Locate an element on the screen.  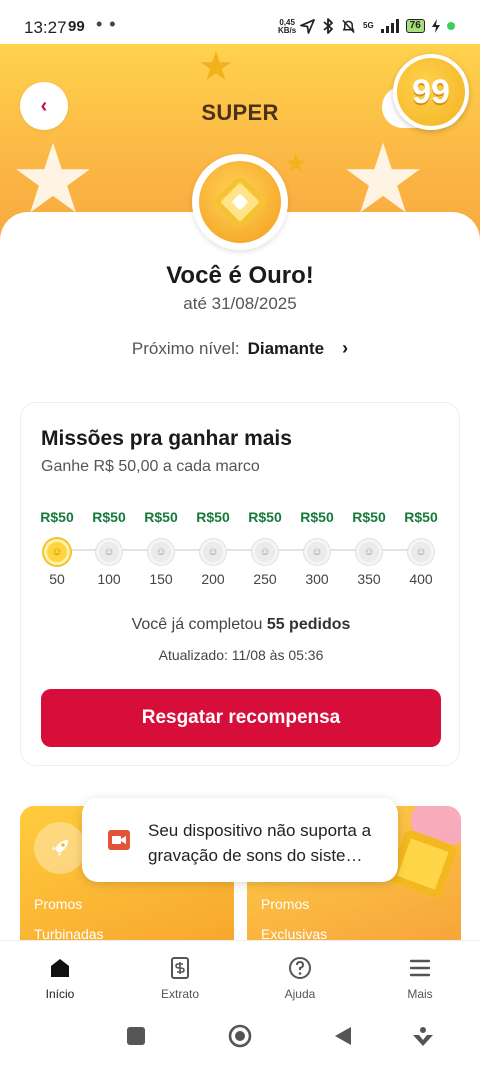
milestone-step: R$50 ☺ 100 is located at coordinates (109, 548).